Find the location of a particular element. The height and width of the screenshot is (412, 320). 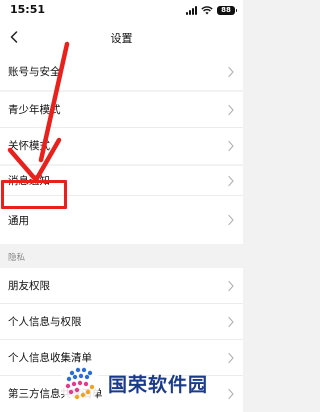

status-icons: 88 is located at coordinates (211, 10).